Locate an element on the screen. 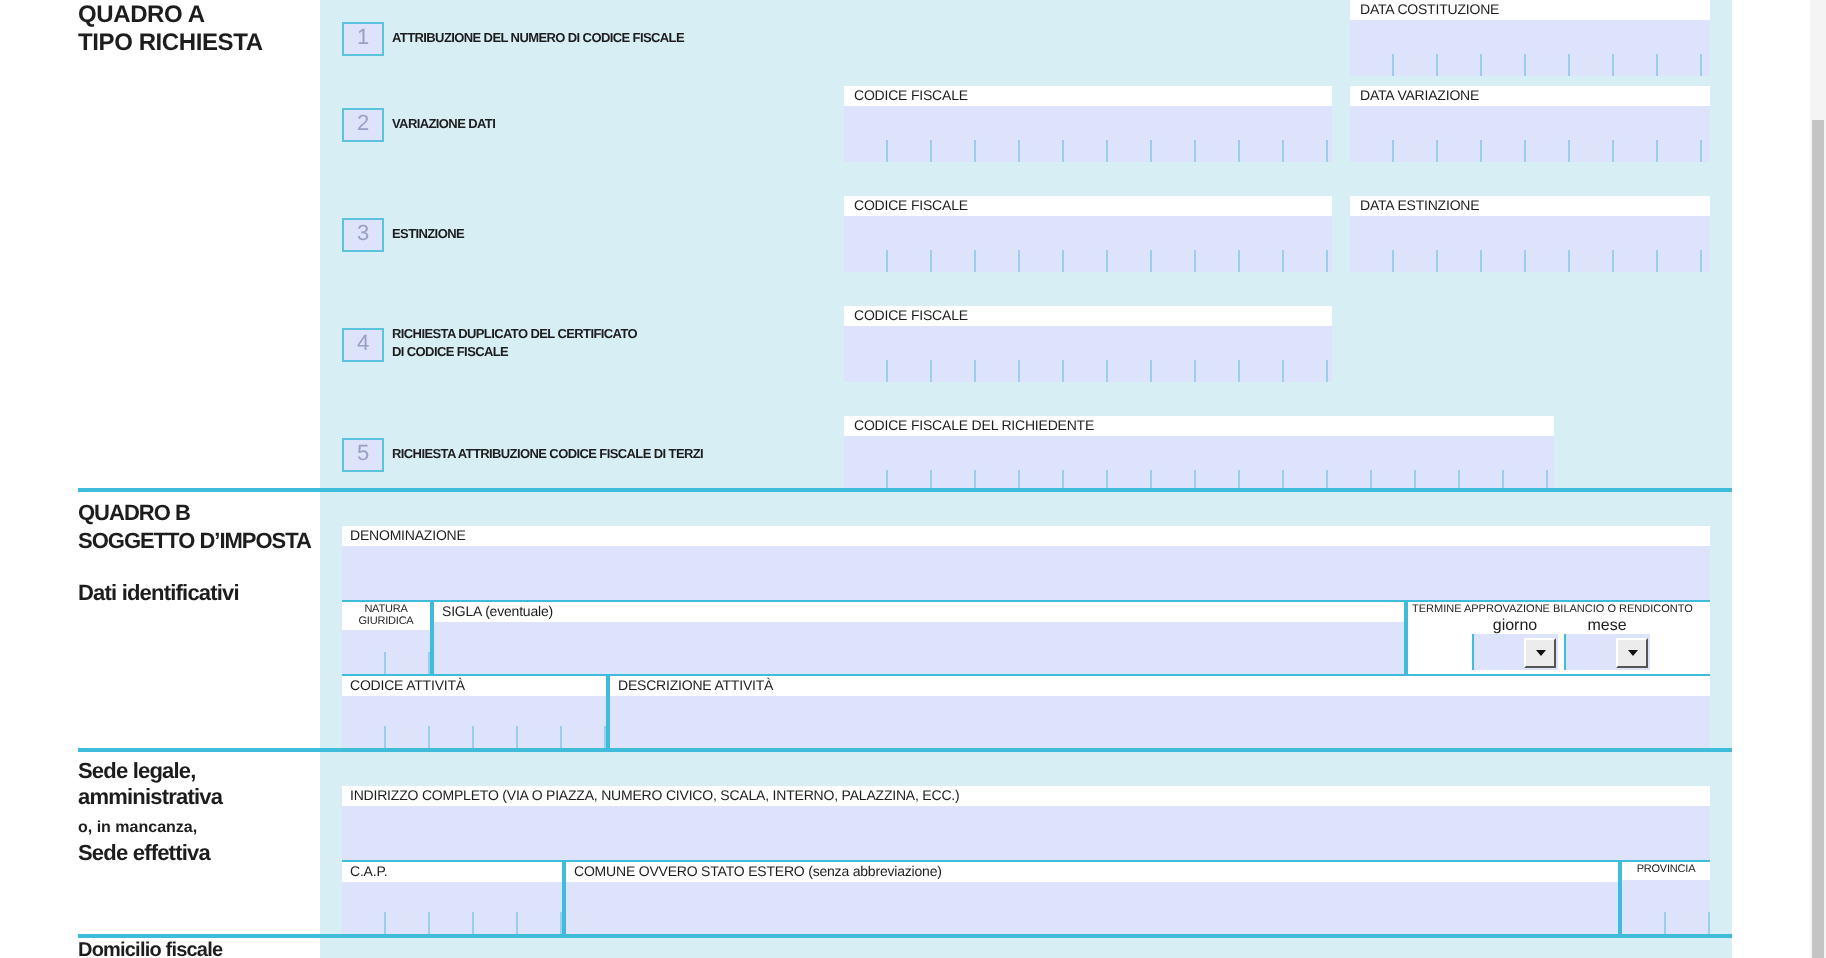 The height and width of the screenshot is (958, 1826). section-title: QUADRO B is located at coordinates (135, 514).